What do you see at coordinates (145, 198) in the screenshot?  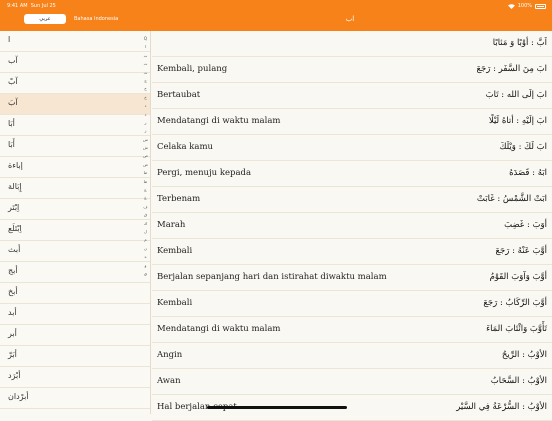 I see `index-letter: غ` at bounding box center [145, 198].